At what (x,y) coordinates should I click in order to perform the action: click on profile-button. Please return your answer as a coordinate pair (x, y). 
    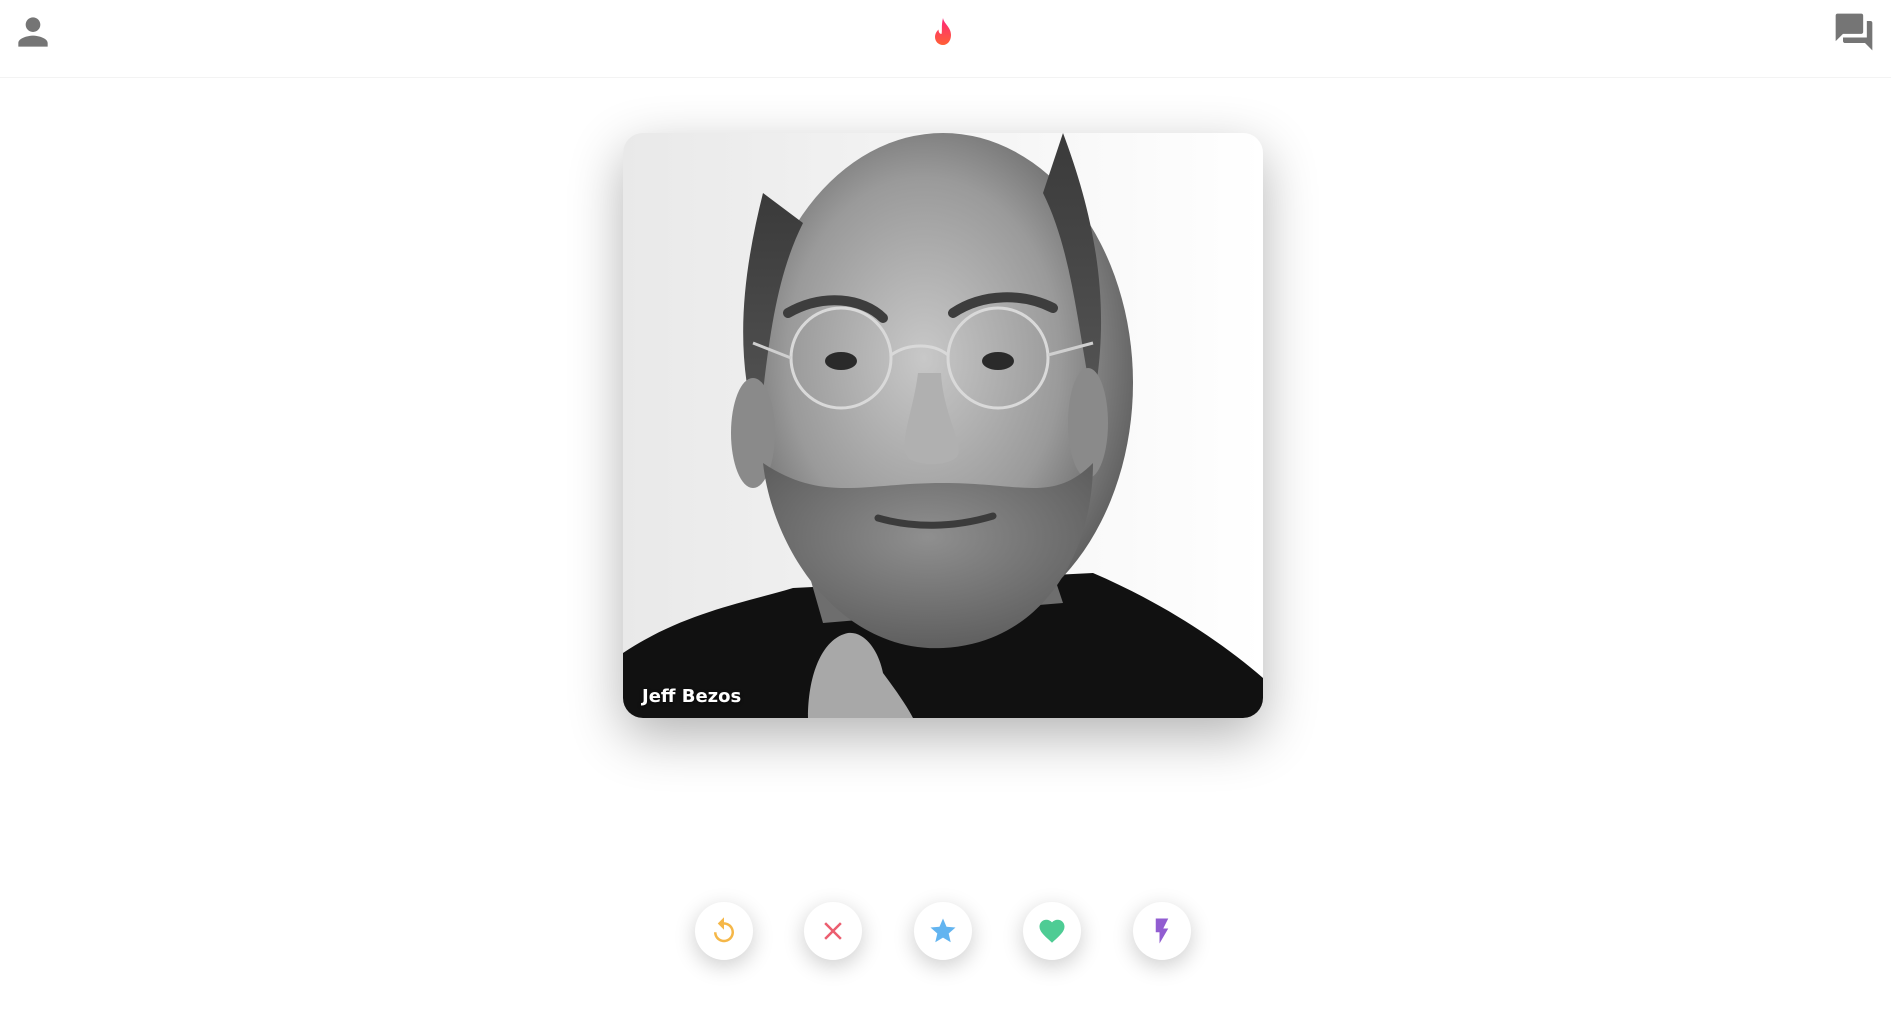
    Looking at the image, I should click on (33, 32).